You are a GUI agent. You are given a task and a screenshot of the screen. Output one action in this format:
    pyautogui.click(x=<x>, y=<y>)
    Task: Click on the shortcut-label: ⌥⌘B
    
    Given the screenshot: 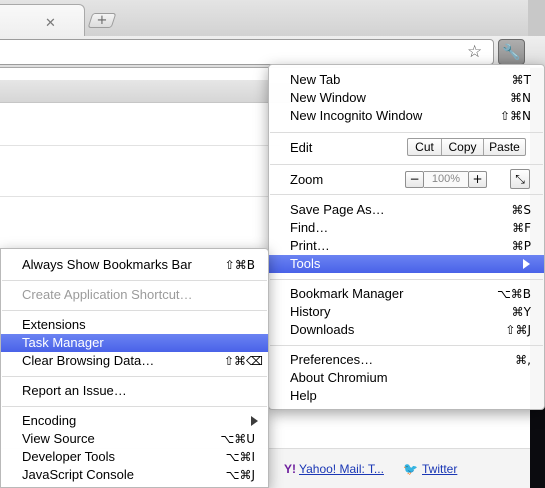 What is the action you would take?
    pyautogui.click(x=513, y=294)
    